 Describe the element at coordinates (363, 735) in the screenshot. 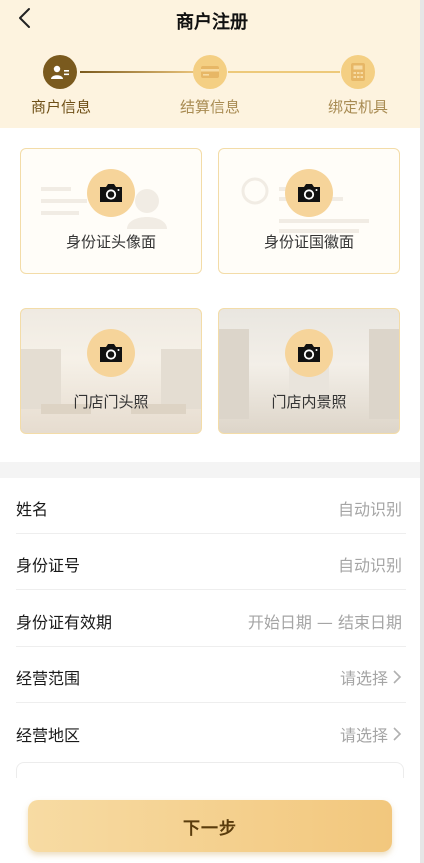

I see `business-region-value: 请选择` at that location.